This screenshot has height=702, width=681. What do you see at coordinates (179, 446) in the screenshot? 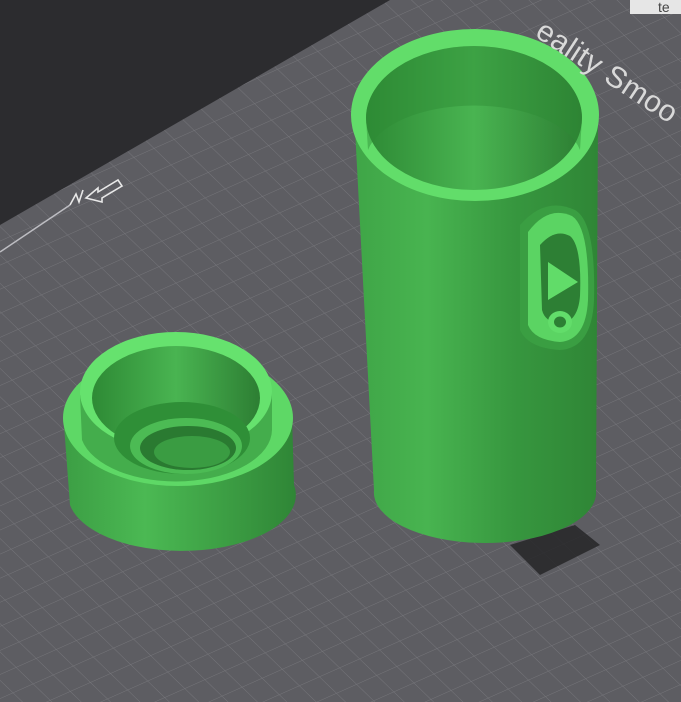
I see `cap-model` at bounding box center [179, 446].